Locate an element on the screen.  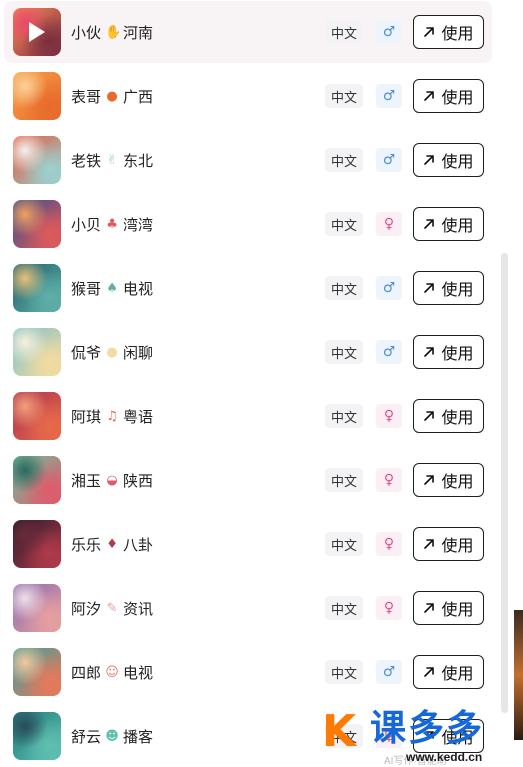
watermark-url: www.kedd.cn is located at coordinates (444, 757).